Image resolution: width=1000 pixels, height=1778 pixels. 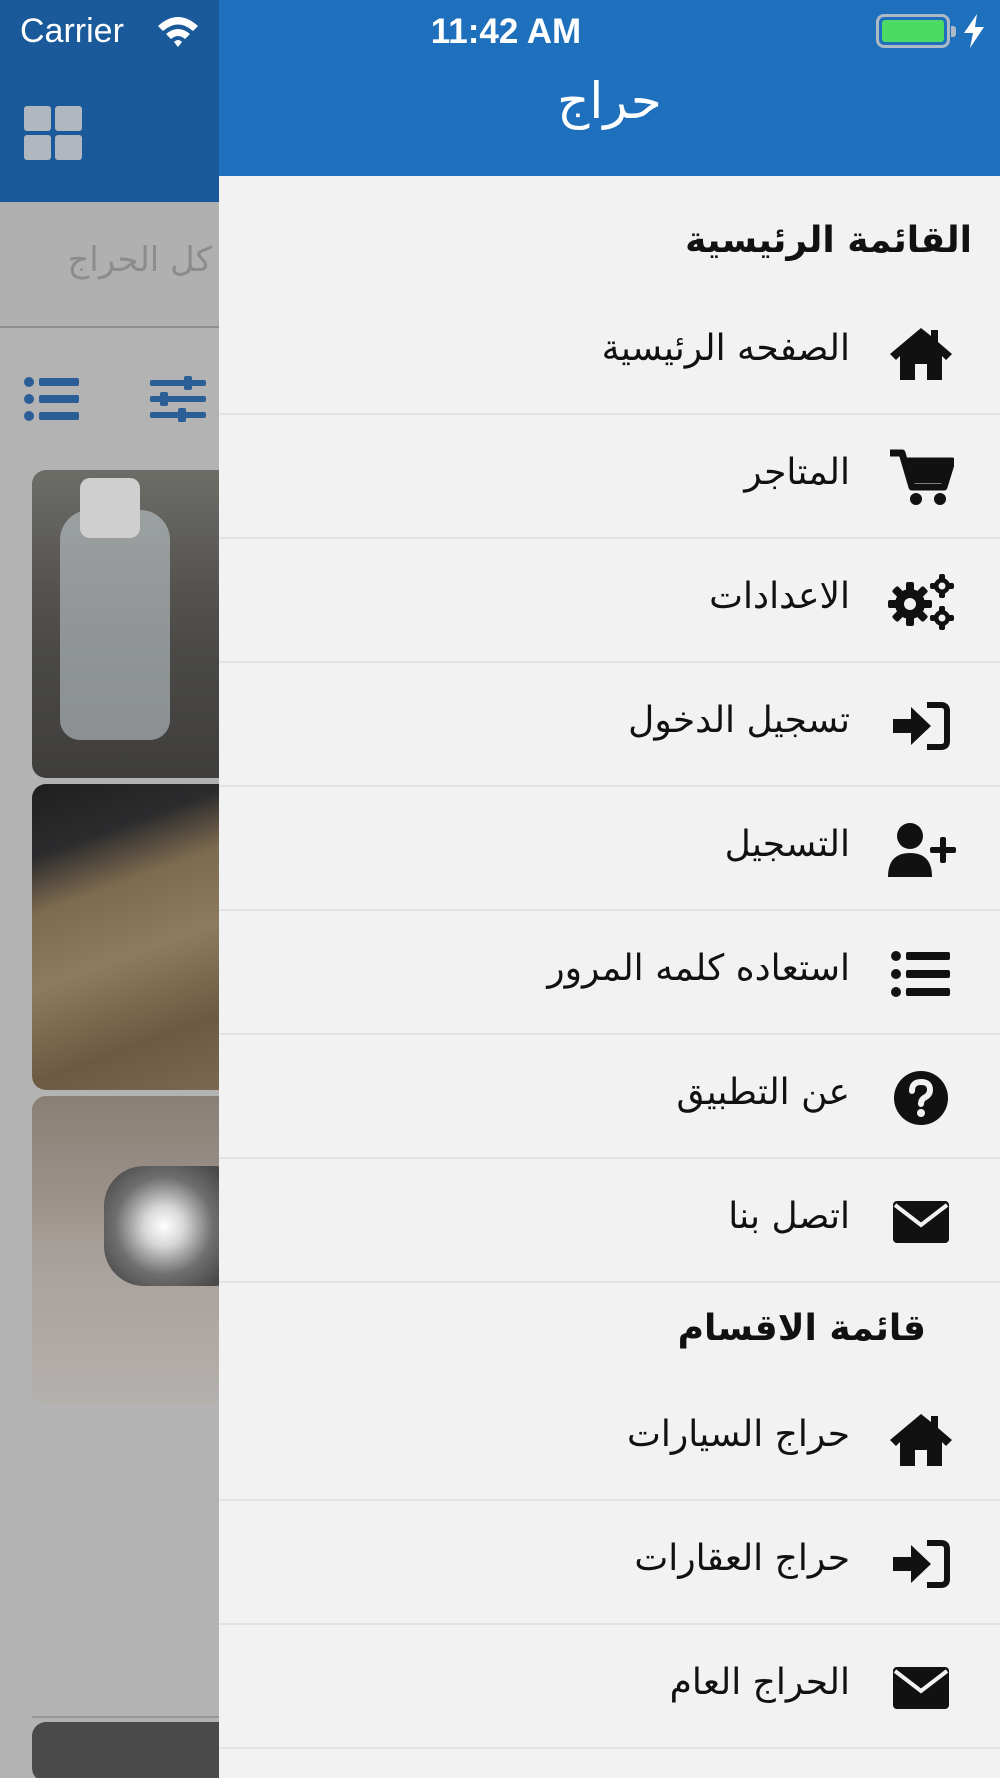 I want to click on categories-menu-title: قائمة الاقسام, so click(x=801, y=1328).